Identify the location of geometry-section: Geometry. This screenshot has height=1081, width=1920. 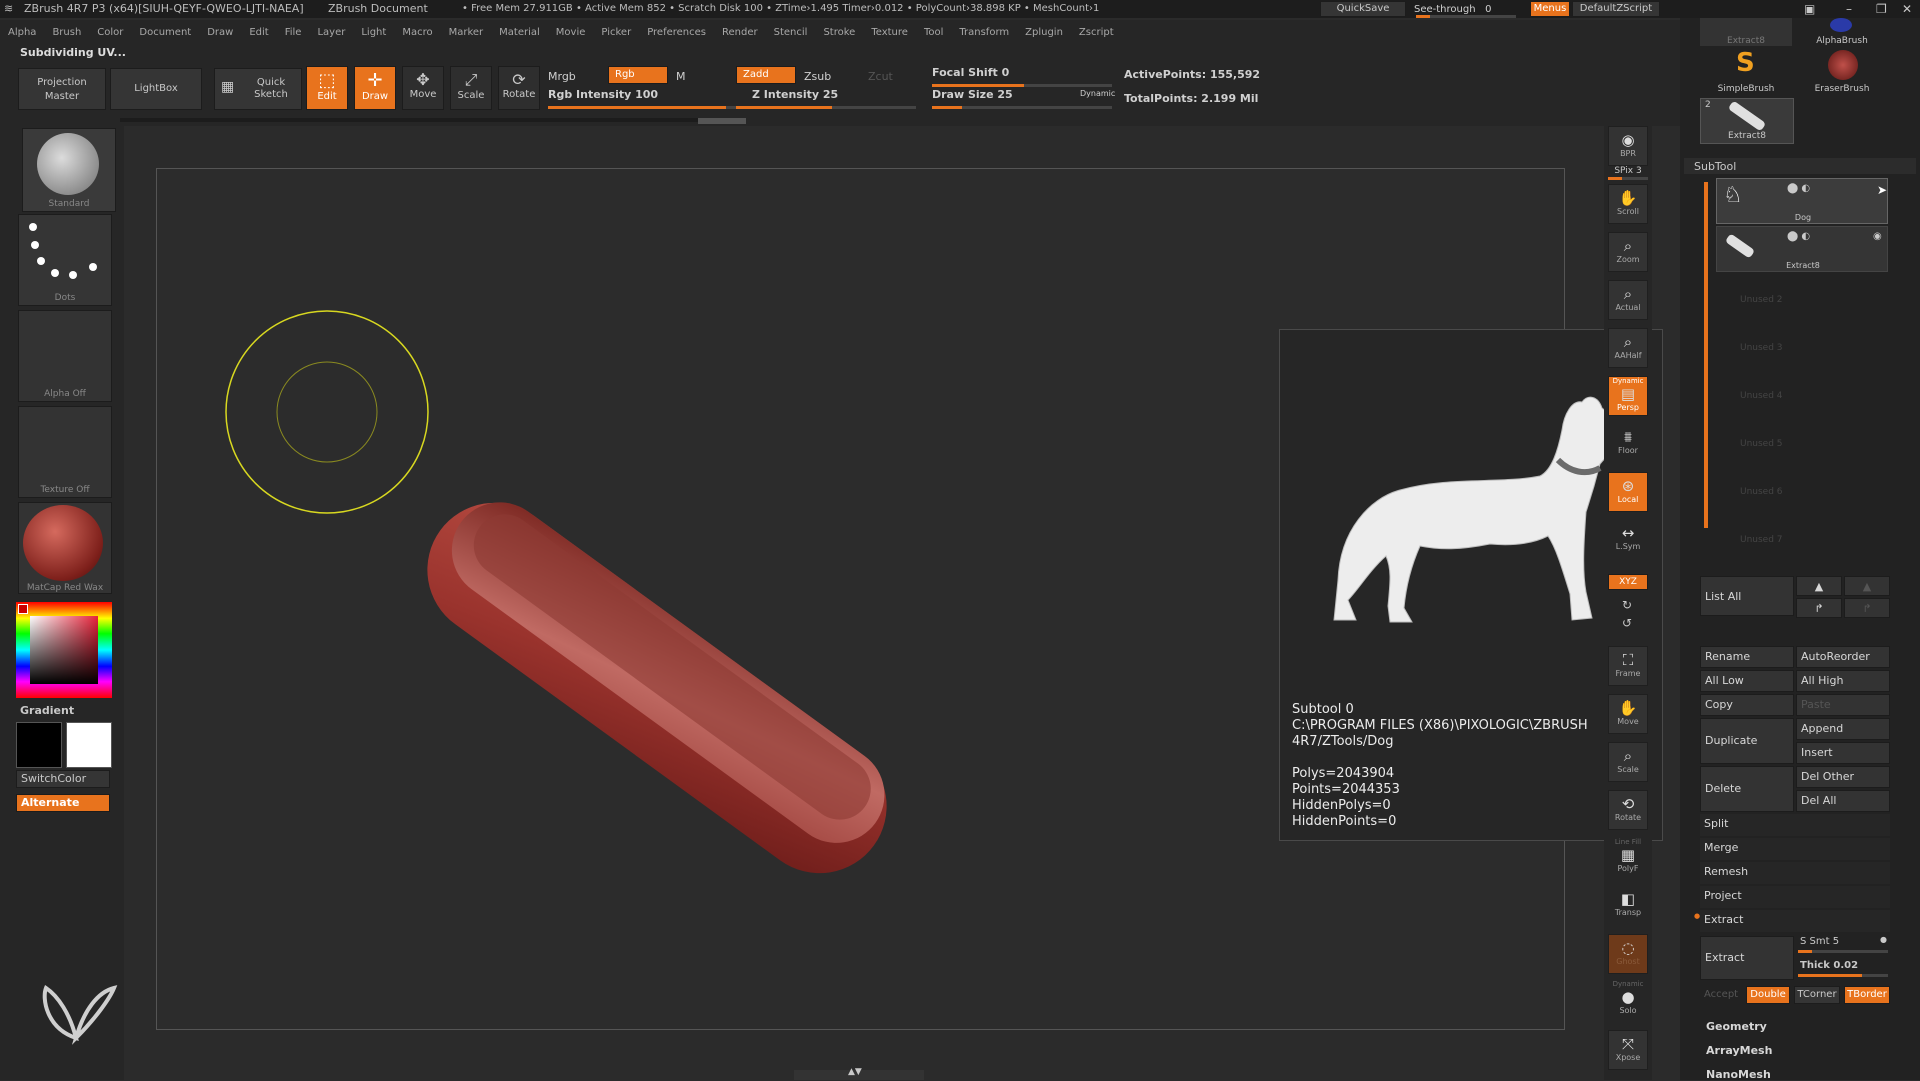
(1736, 1026).